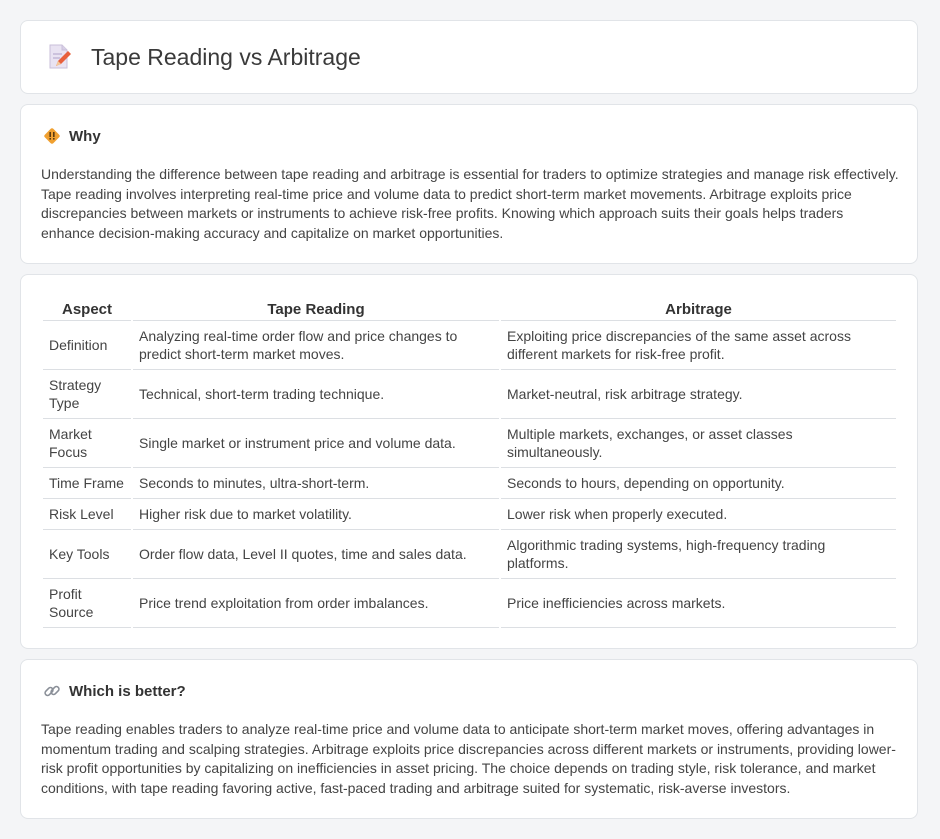  What do you see at coordinates (87, 554) in the screenshot?
I see `aspect-cell: Key Tools` at bounding box center [87, 554].